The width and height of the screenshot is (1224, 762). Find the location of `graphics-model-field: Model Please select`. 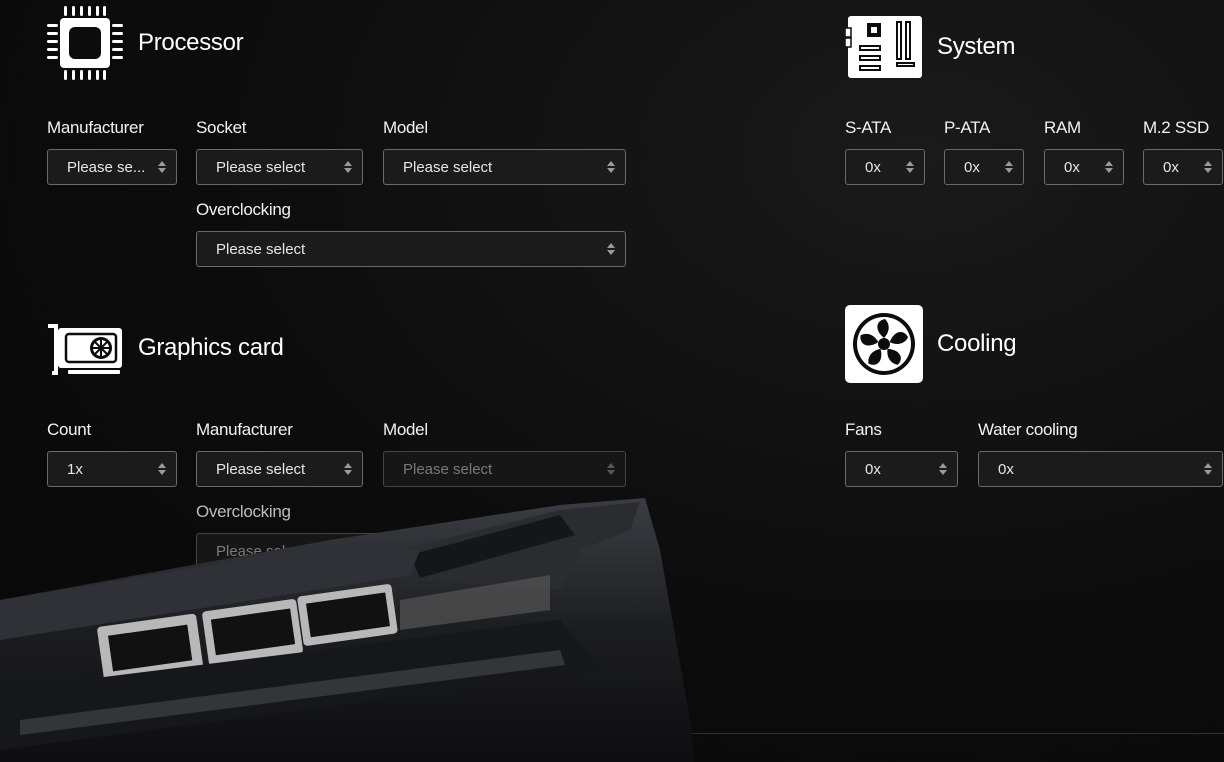

graphics-model-field: Model Please select is located at coordinates (504, 453).